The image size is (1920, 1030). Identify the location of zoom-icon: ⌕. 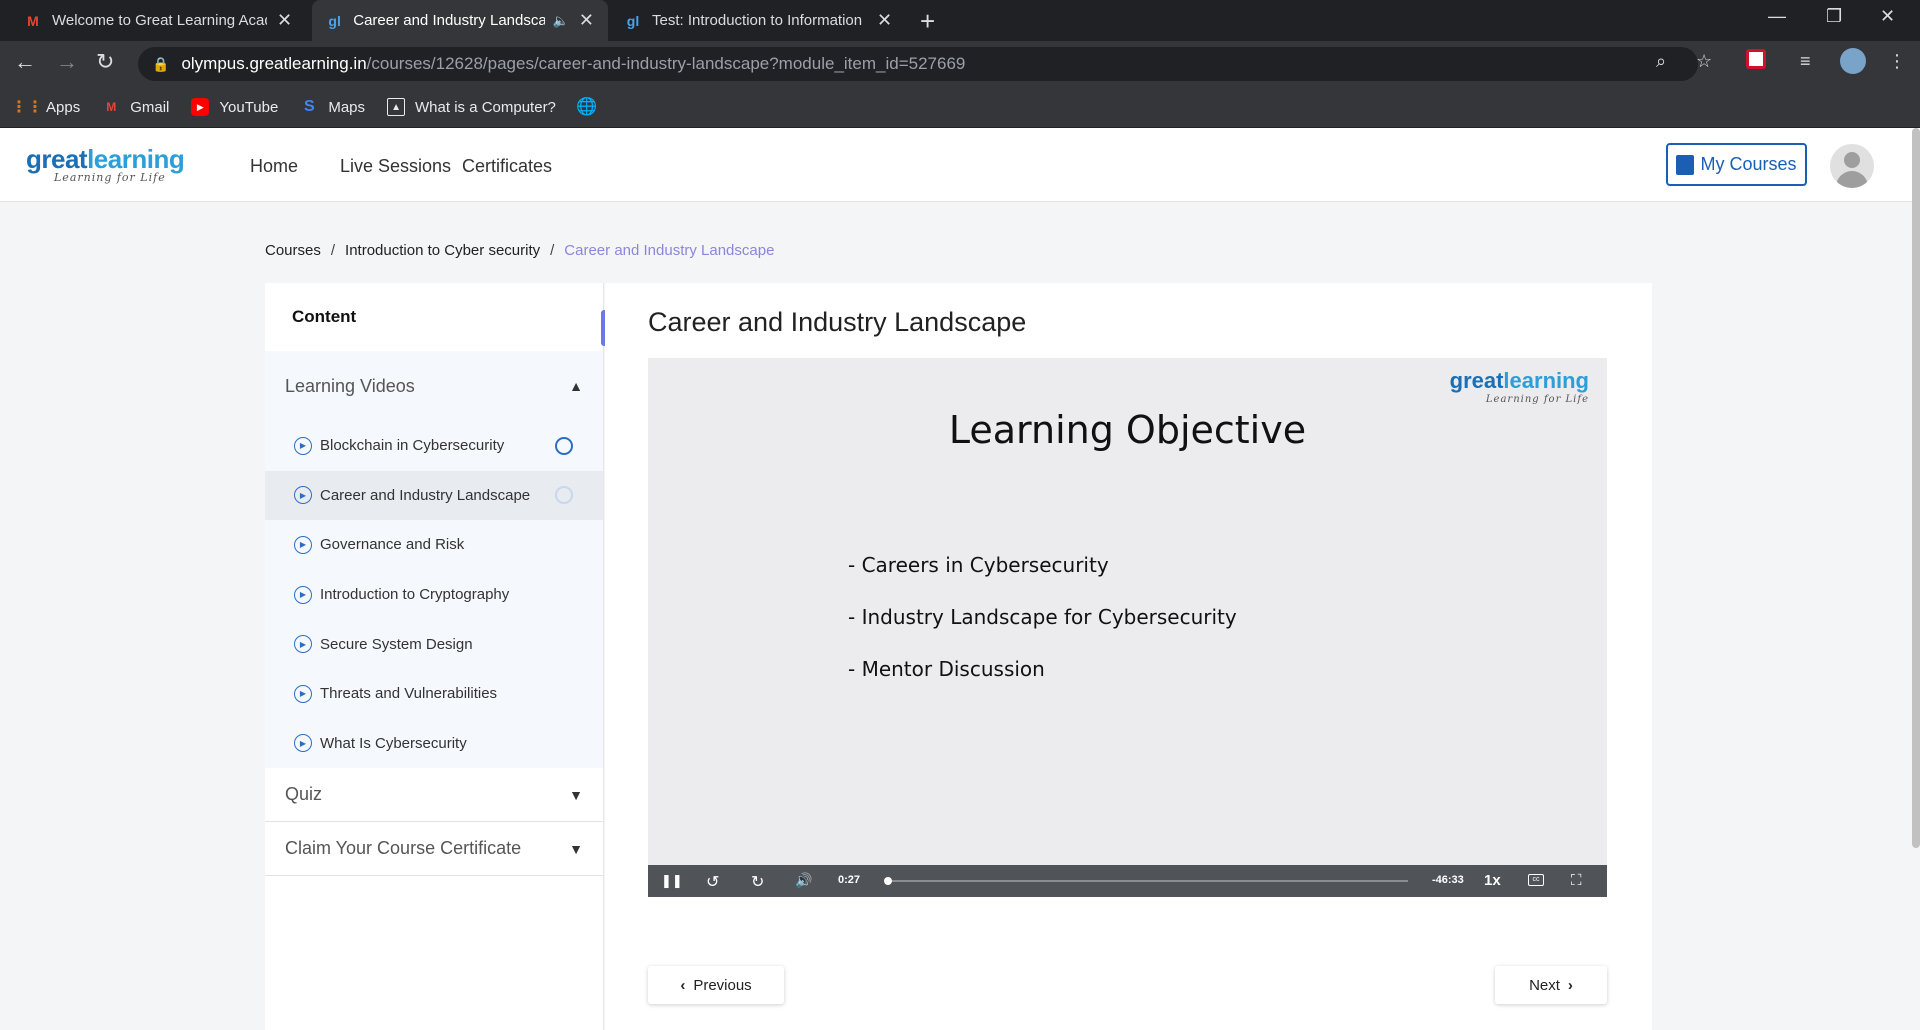
(1661, 61).